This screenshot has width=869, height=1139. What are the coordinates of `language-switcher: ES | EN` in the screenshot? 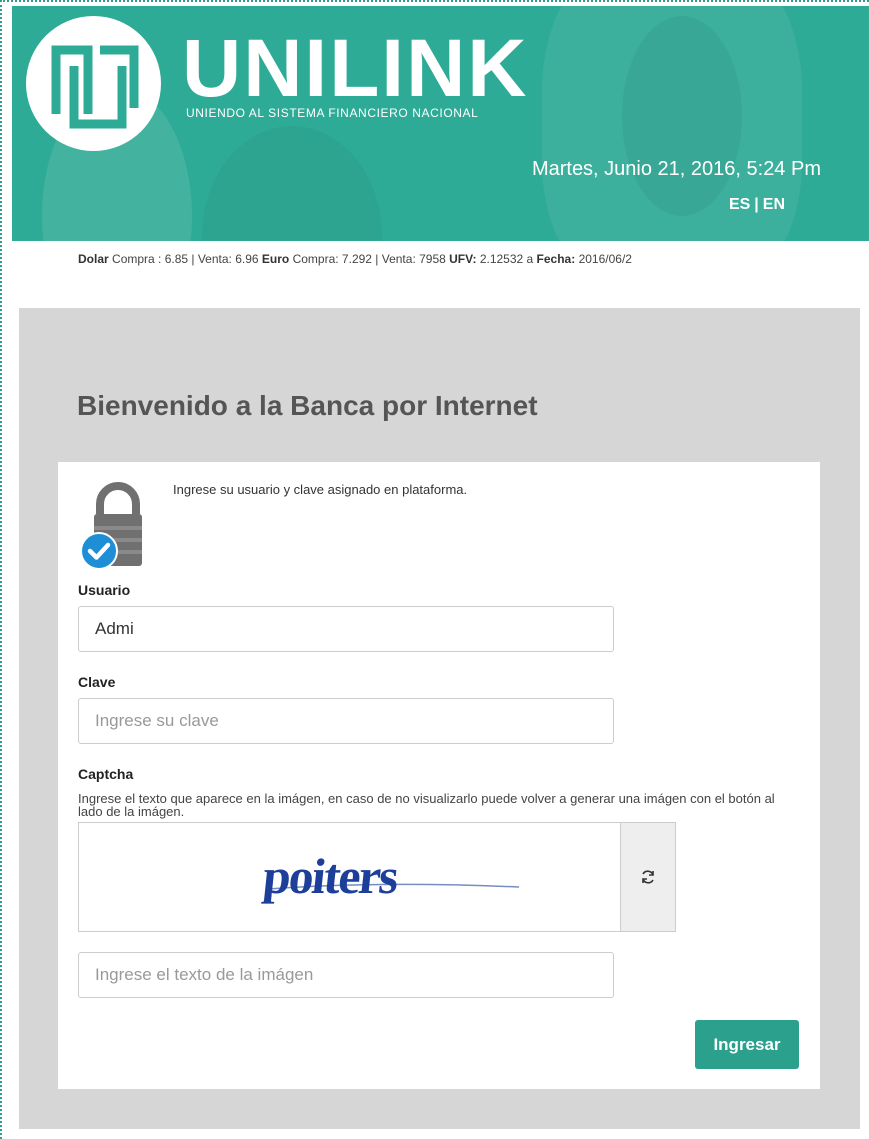 It's located at (757, 205).